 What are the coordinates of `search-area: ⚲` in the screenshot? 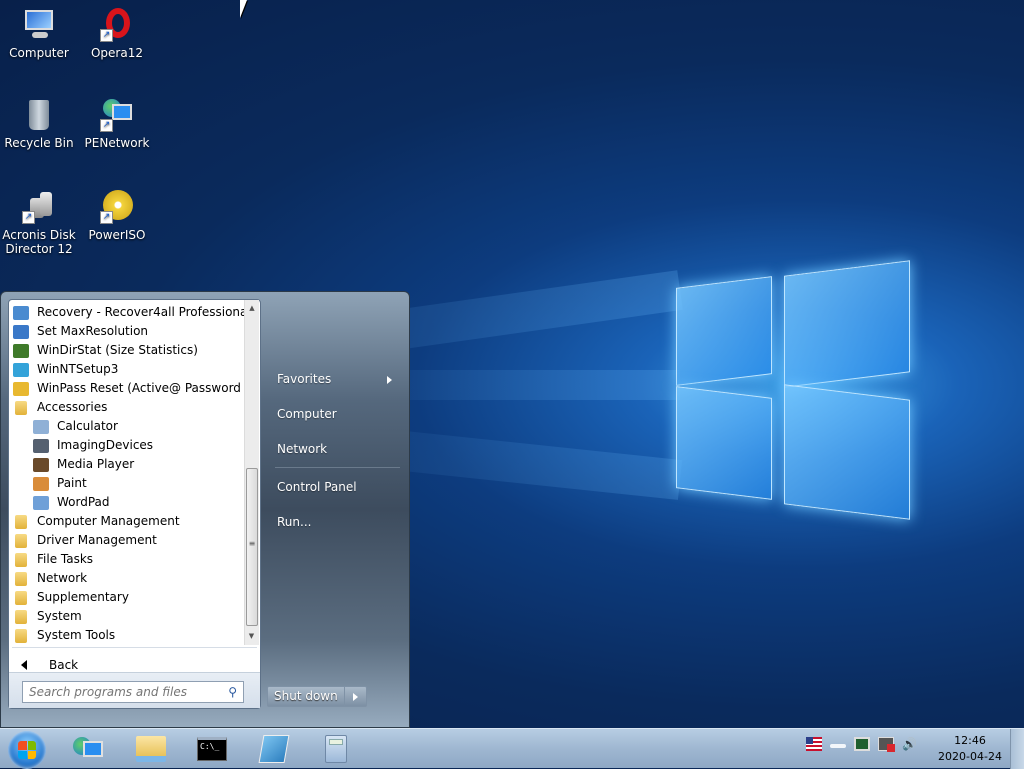 It's located at (134, 690).